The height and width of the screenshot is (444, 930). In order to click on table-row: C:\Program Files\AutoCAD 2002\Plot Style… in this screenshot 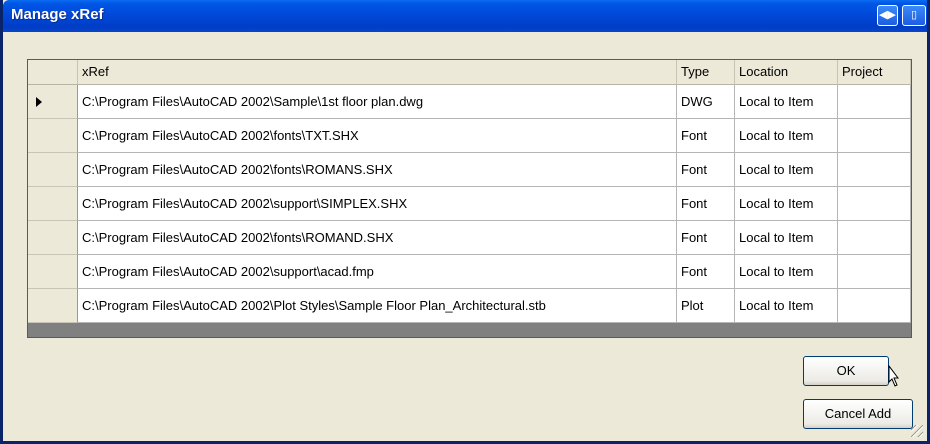, I will do `click(469, 306)`.